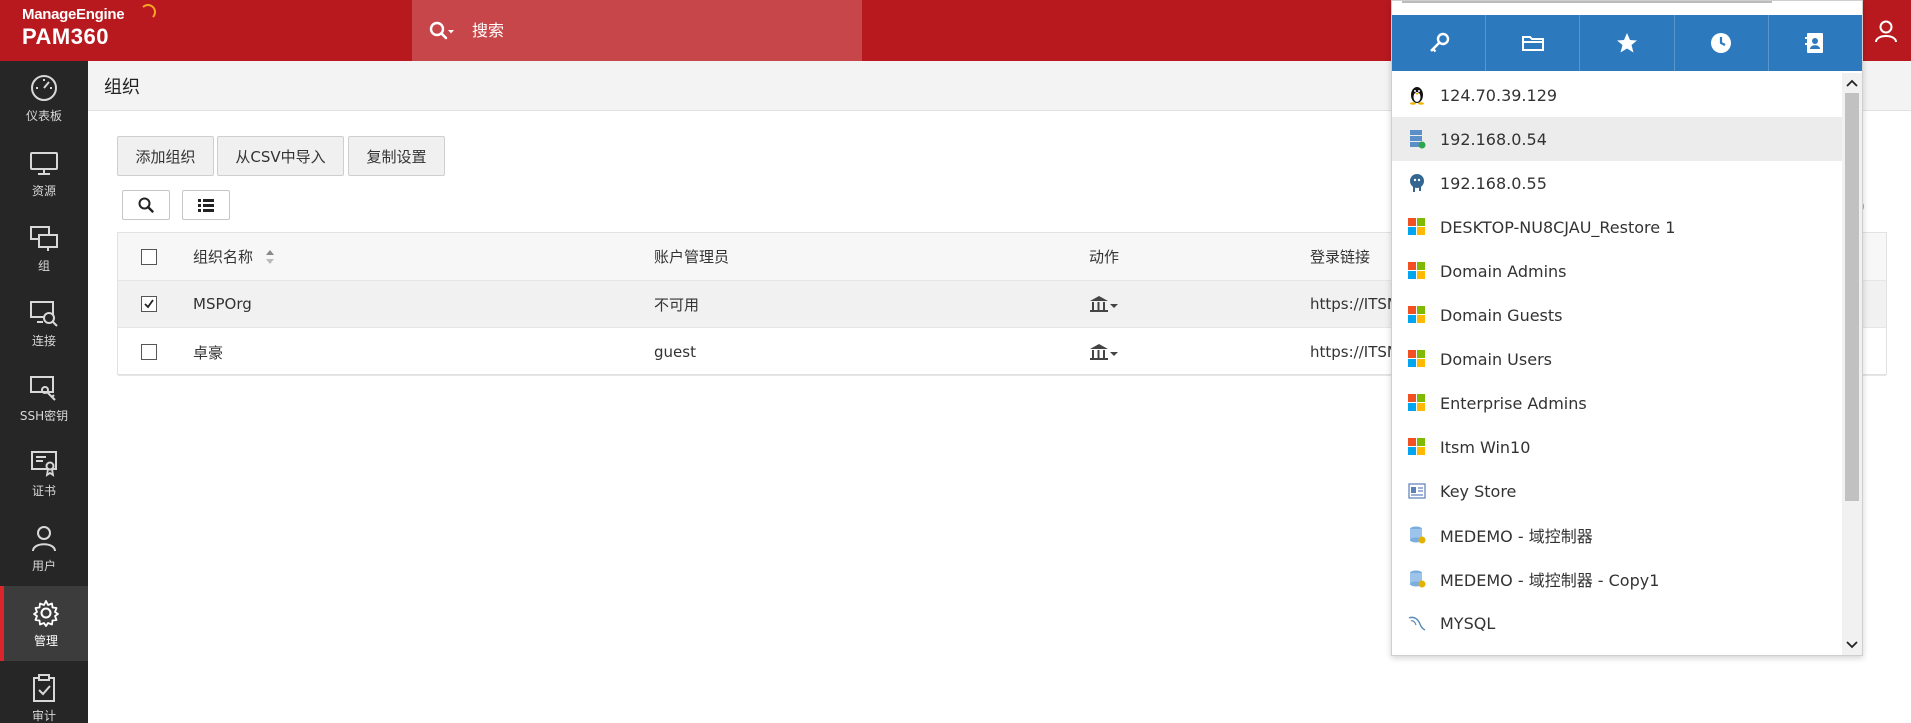 Image resolution: width=1911 pixels, height=723 pixels. What do you see at coordinates (208, 352) in the screenshot?
I see `org-name-cell: 卓豪` at bounding box center [208, 352].